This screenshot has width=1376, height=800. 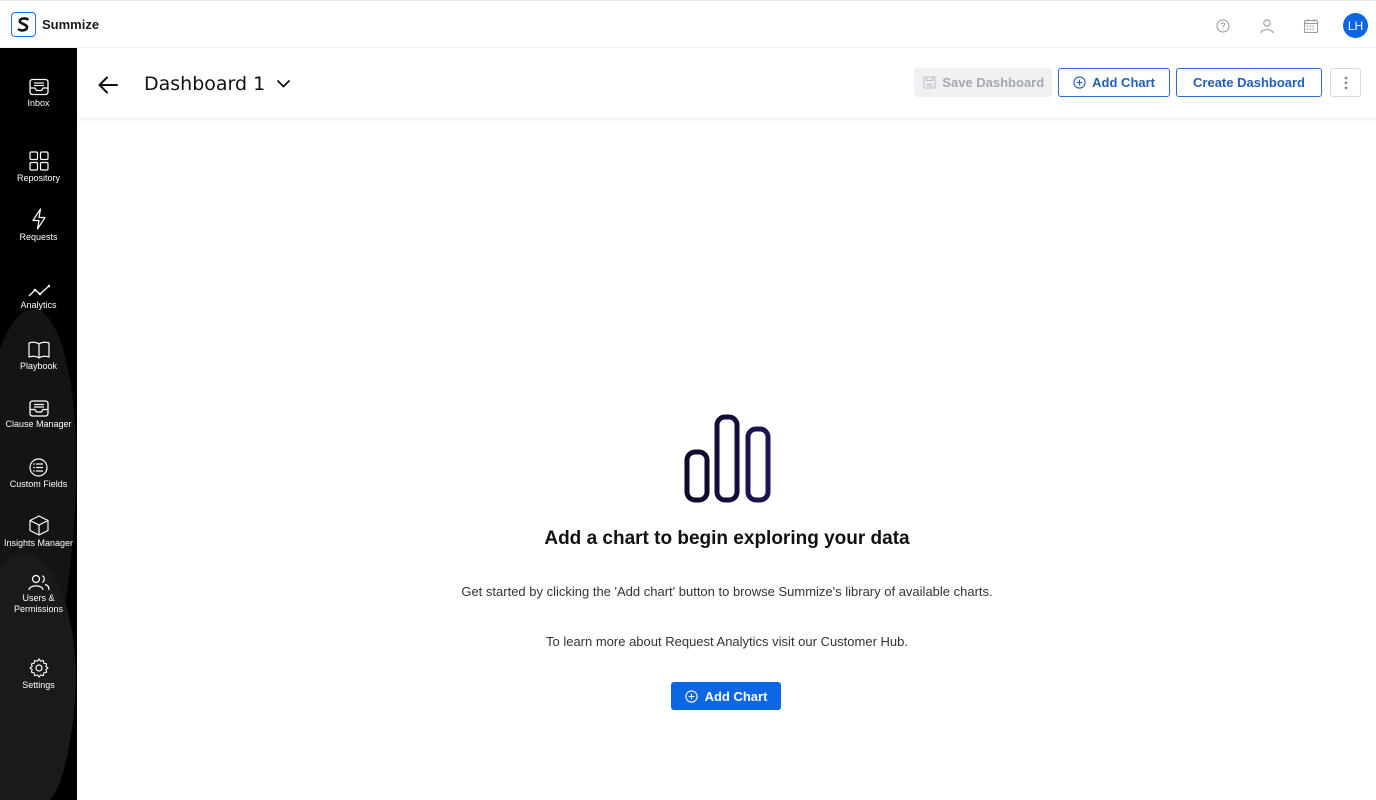 What do you see at coordinates (38, 543) in the screenshot?
I see `sidebar-item-label: Insights Manager` at bounding box center [38, 543].